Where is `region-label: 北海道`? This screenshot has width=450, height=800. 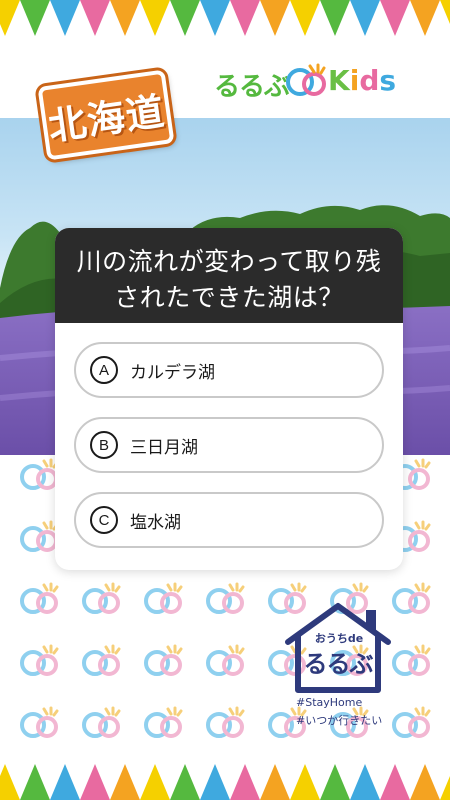
region-label: 北海道 is located at coordinates (106, 118).